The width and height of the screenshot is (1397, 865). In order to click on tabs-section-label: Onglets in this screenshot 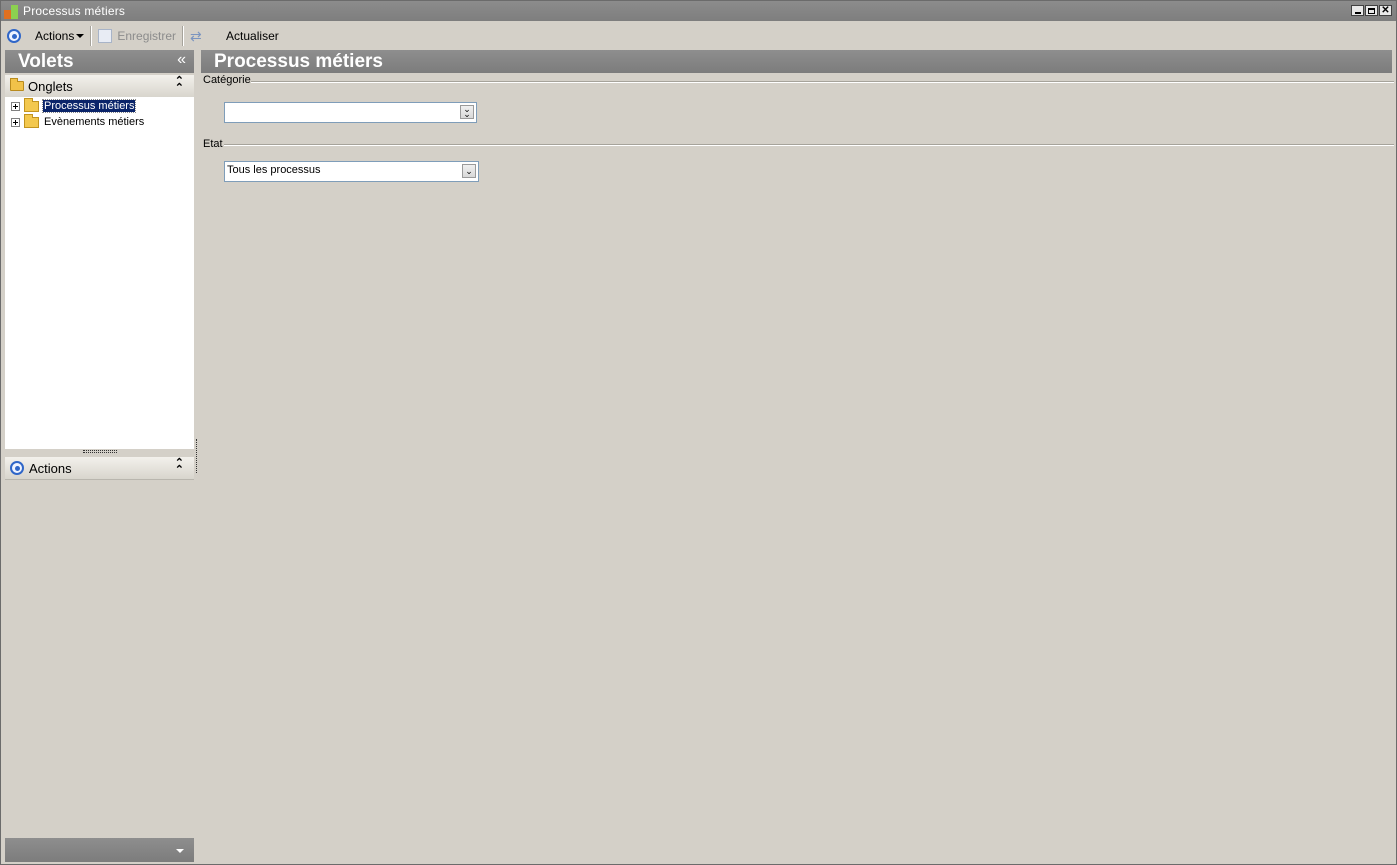, I will do `click(50, 86)`.